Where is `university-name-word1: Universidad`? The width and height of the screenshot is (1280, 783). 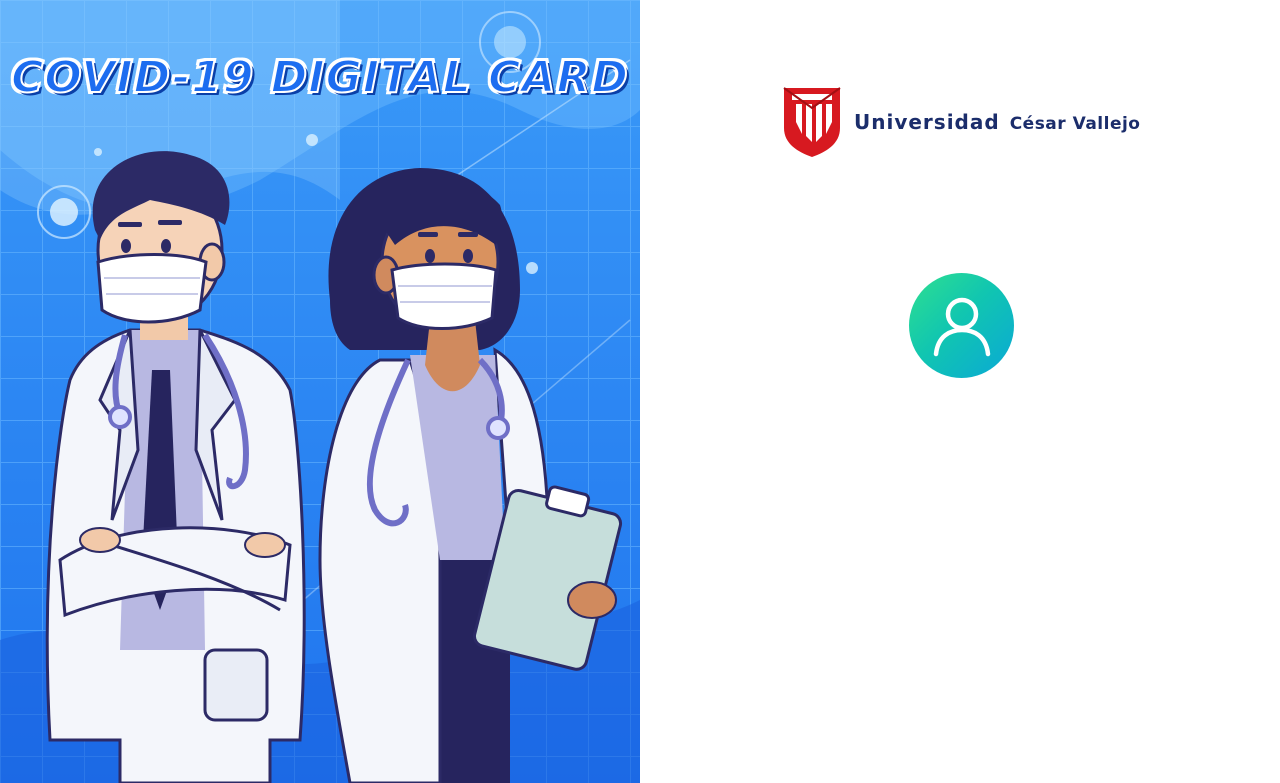 university-name-word1: Universidad is located at coordinates (927, 122).